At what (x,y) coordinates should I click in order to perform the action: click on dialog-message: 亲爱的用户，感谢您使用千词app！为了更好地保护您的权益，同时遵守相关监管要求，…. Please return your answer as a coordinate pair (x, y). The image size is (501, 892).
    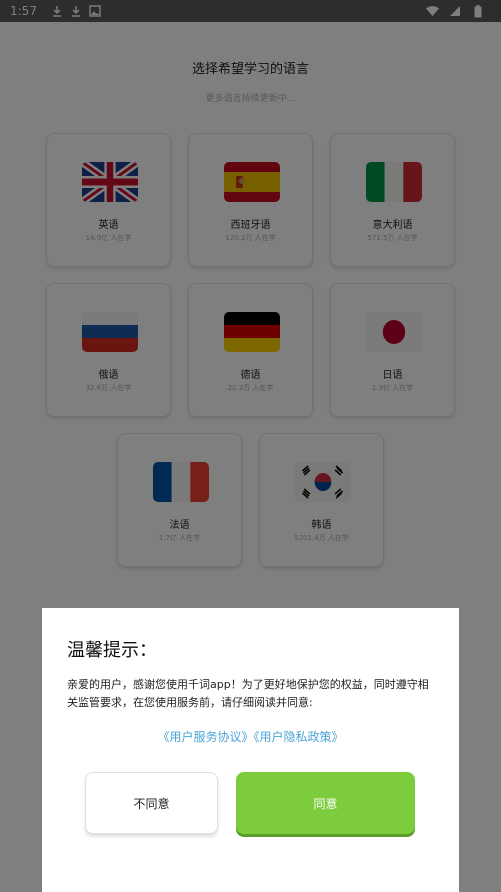
    Looking at the image, I should click on (248, 693).